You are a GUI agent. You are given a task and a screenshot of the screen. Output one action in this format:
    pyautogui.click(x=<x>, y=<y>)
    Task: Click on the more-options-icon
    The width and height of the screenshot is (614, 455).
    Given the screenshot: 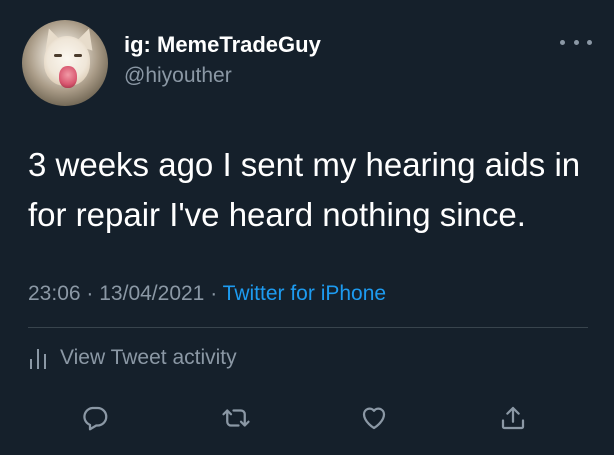 What is the action you would take?
    pyautogui.click(x=576, y=42)
    